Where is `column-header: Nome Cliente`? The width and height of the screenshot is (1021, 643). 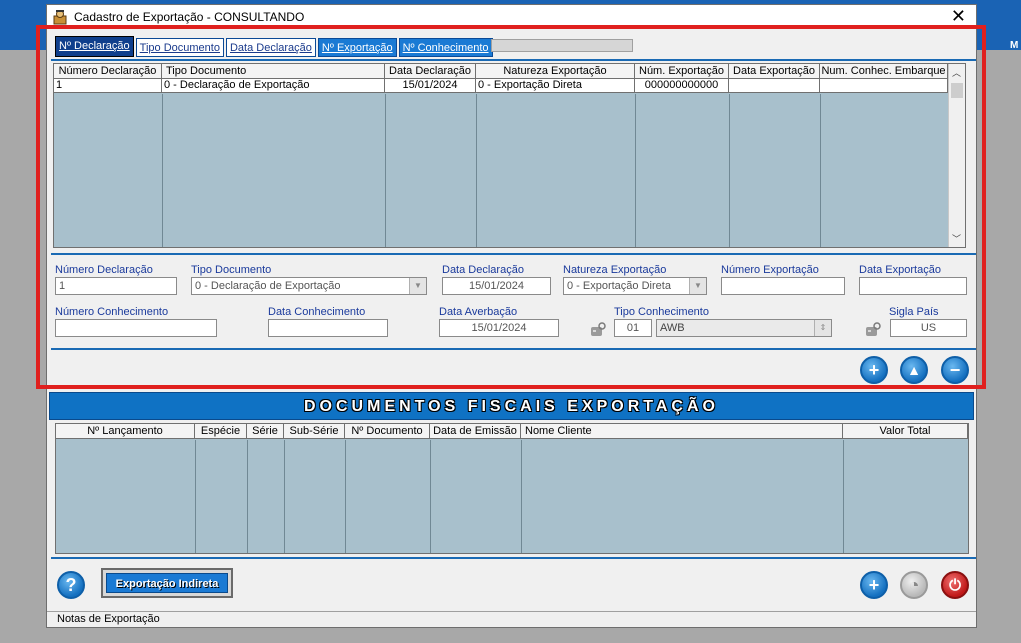
column-header: Nome Cliente is located at coordinates (682, 431).